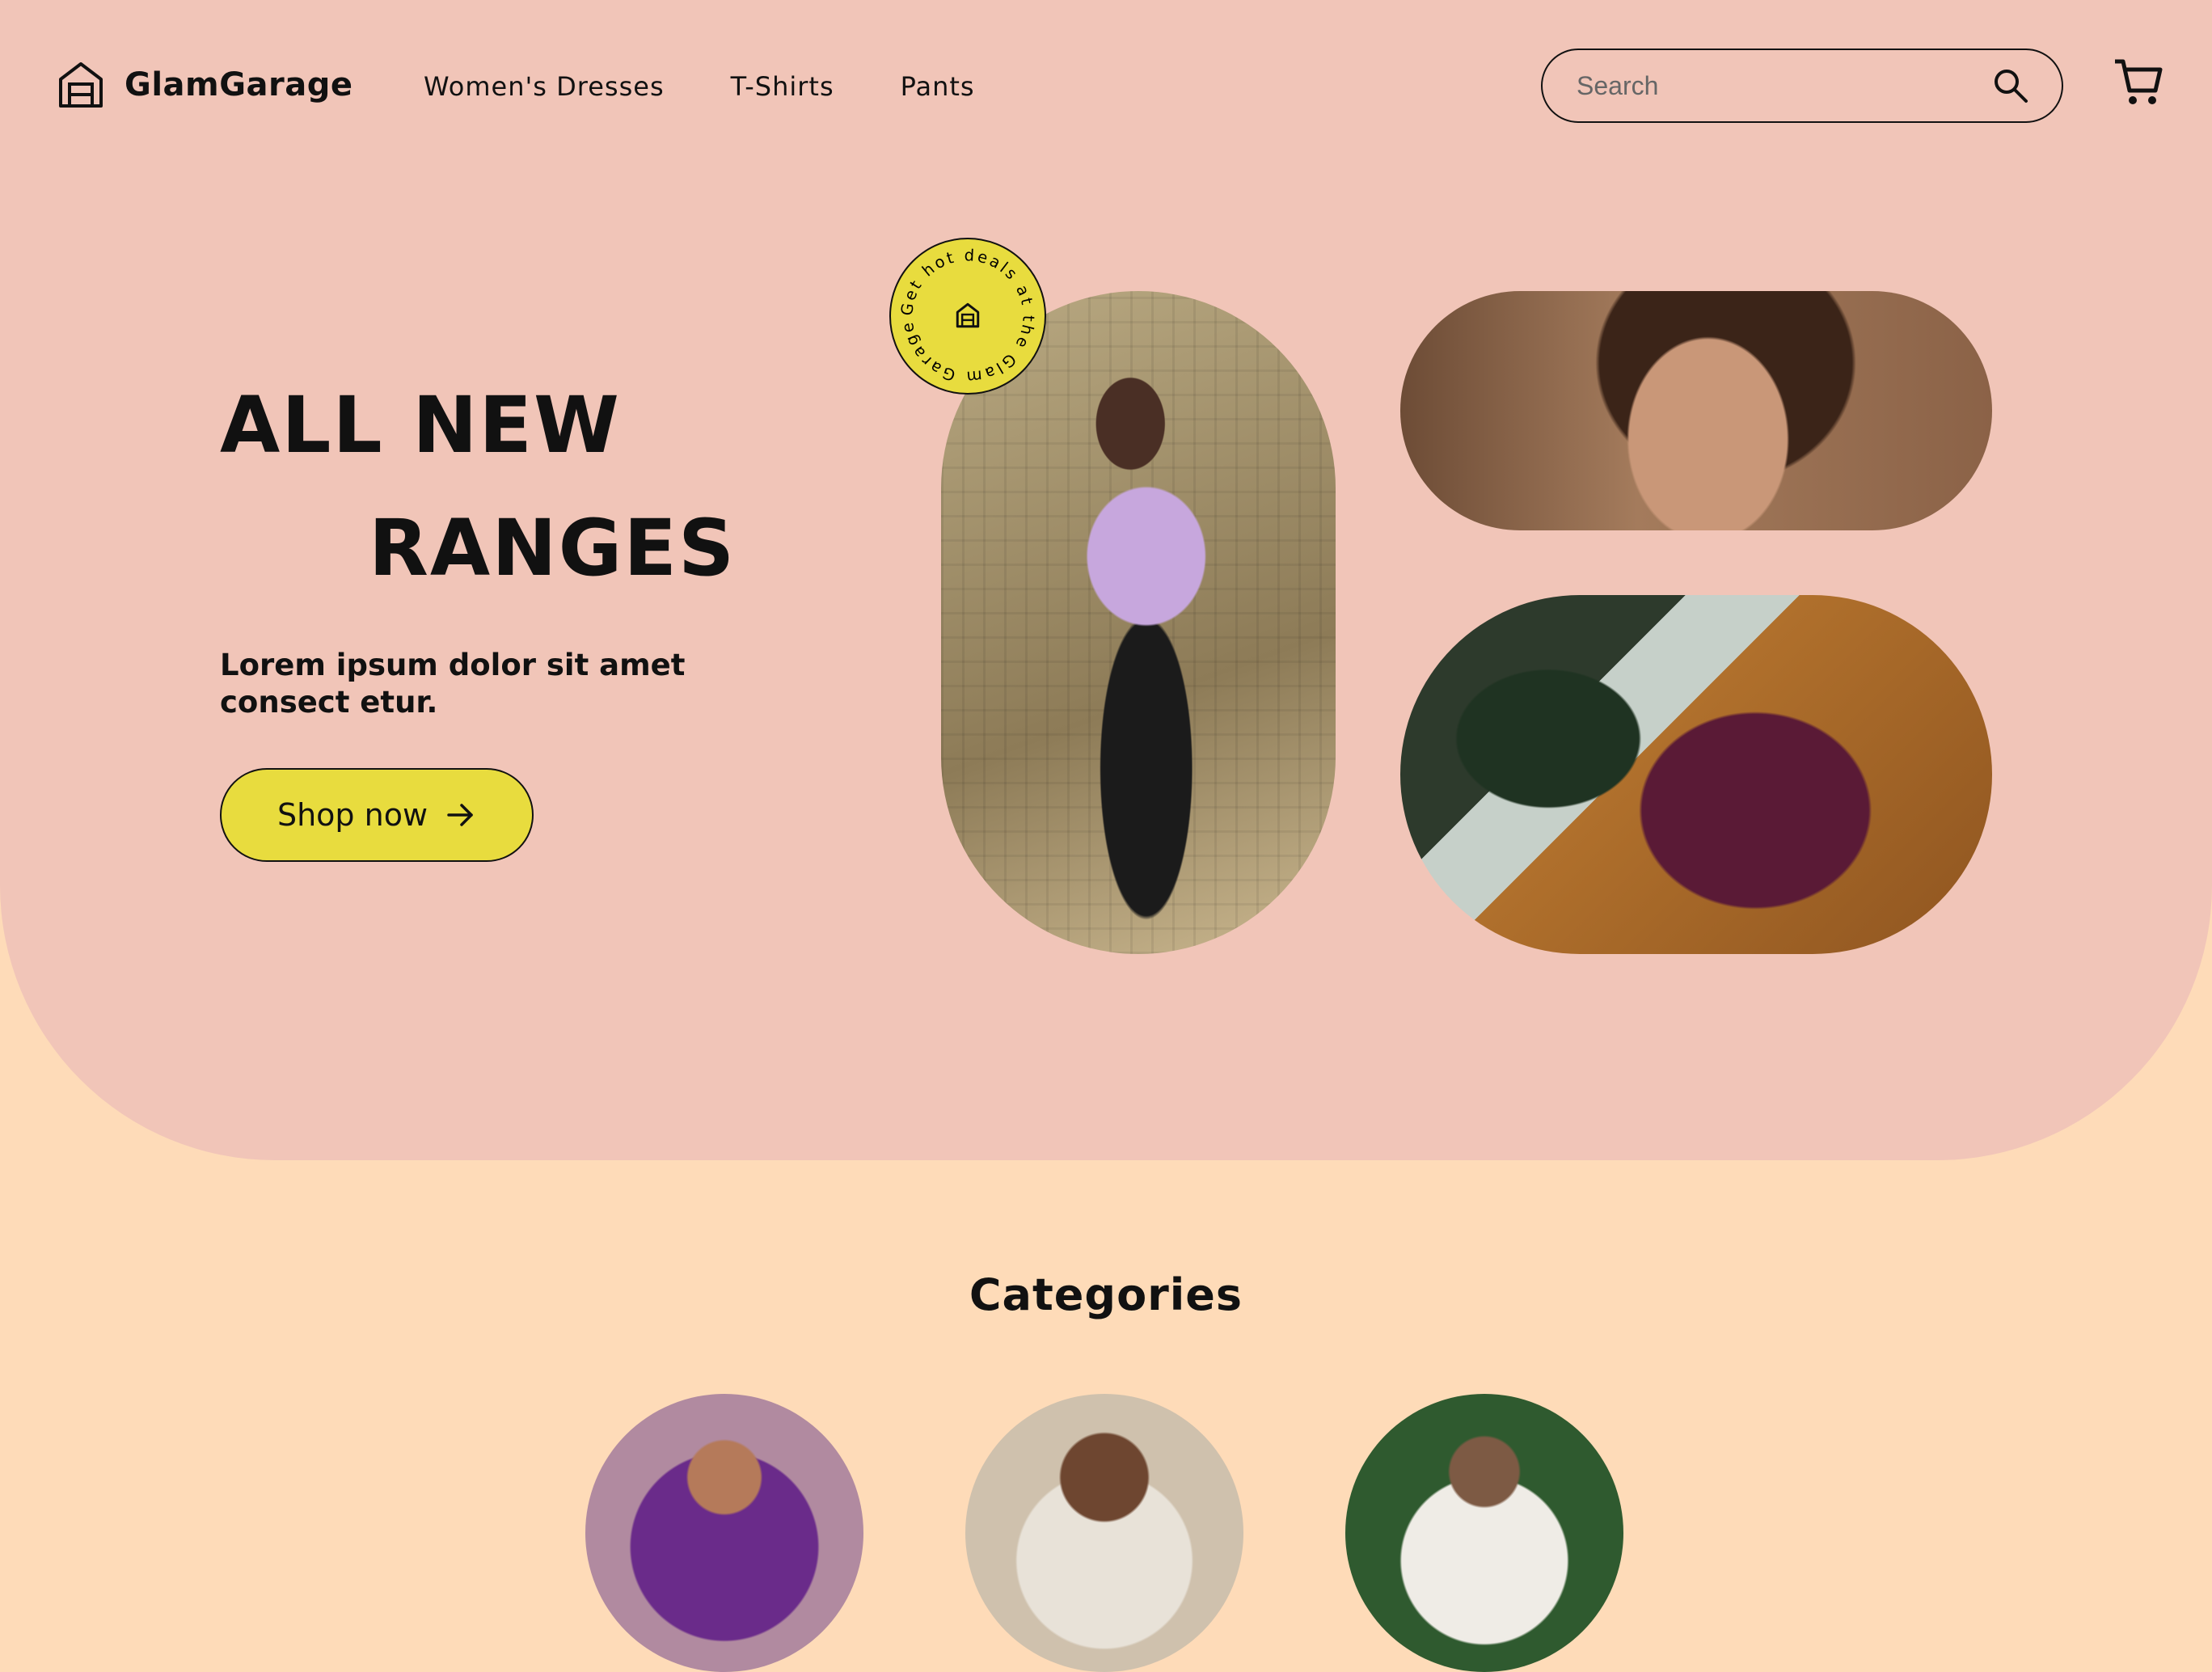 The height and width of the screenshot is (1672, 2212). I want to click on hero-title-line1: ALL NEW, so click(420, 426).